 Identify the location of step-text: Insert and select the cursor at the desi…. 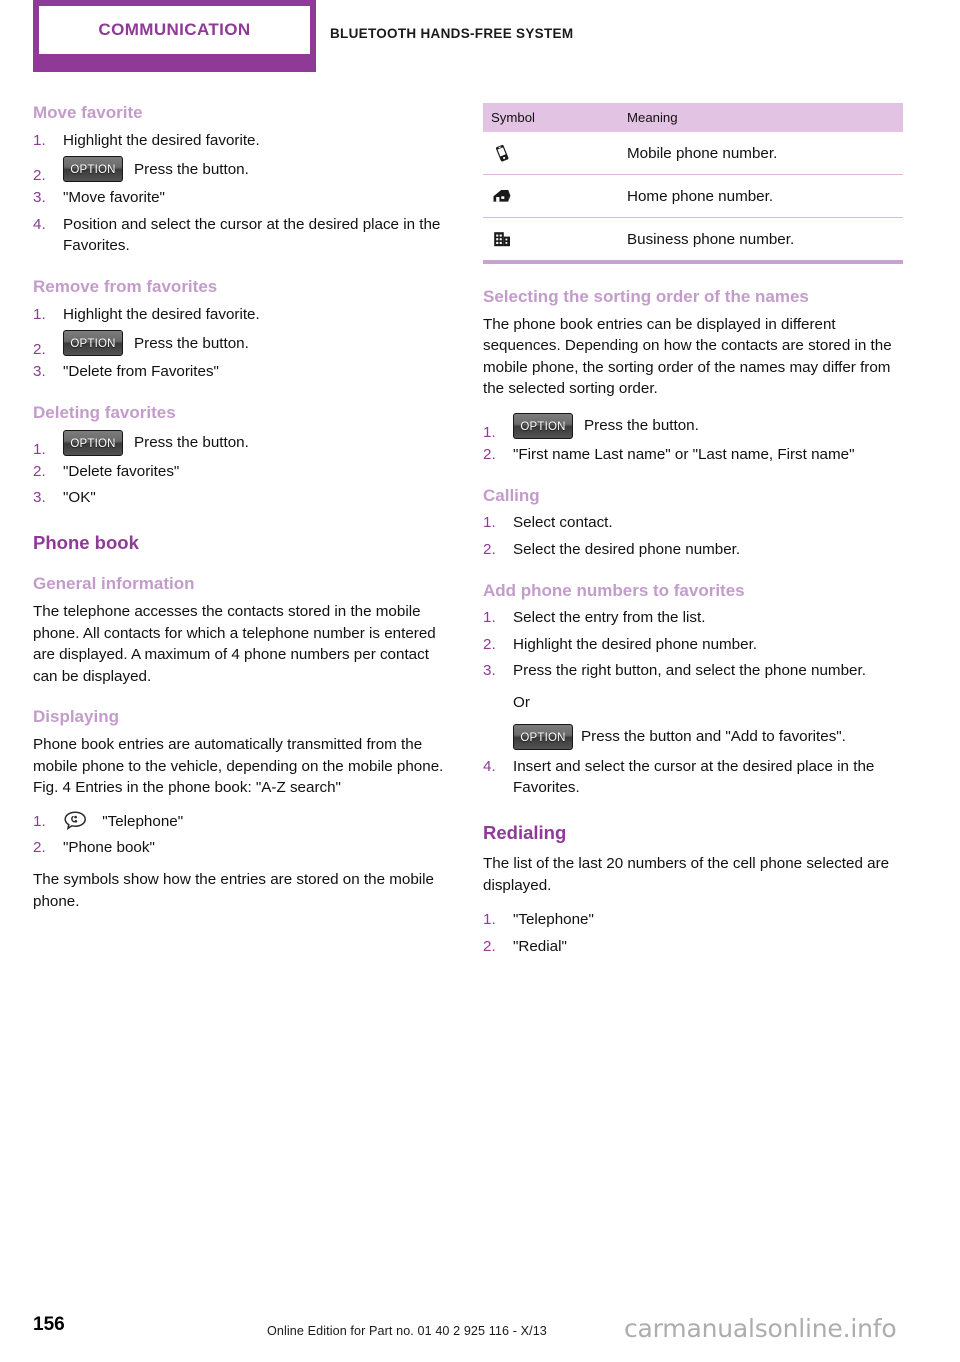
(694, 777).